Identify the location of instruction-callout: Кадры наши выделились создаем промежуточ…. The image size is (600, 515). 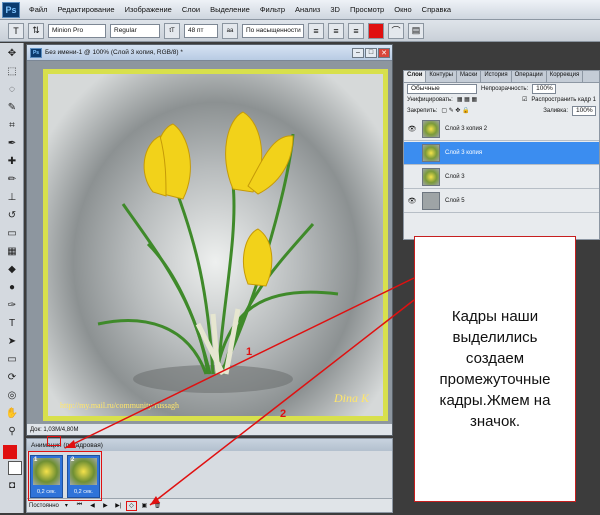
(495, 369).